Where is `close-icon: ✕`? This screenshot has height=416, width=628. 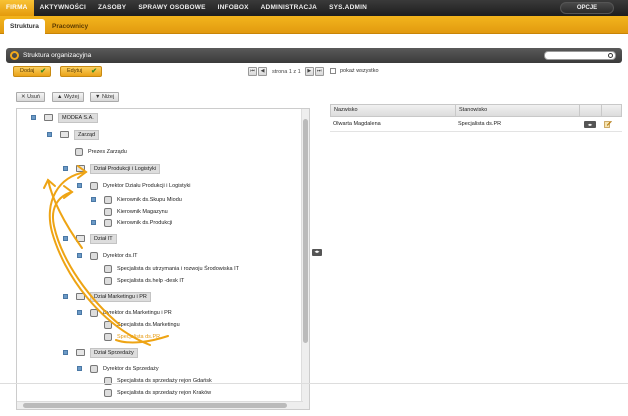
close-icon: ✕ is located at coordinates (23, 97).